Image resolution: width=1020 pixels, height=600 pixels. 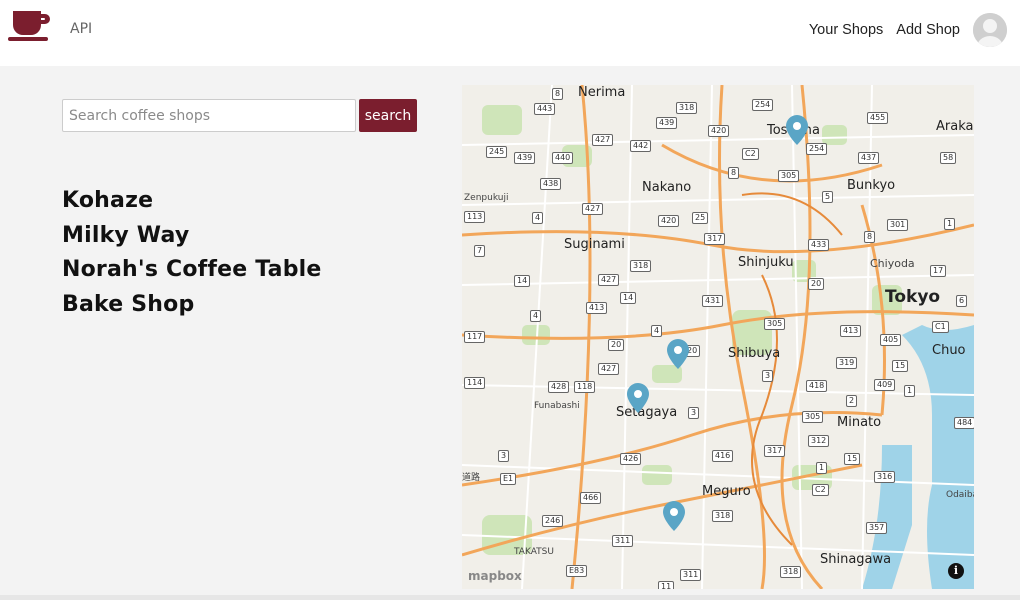 I want to click on road-shield: 438, so click(x=551, y=184).